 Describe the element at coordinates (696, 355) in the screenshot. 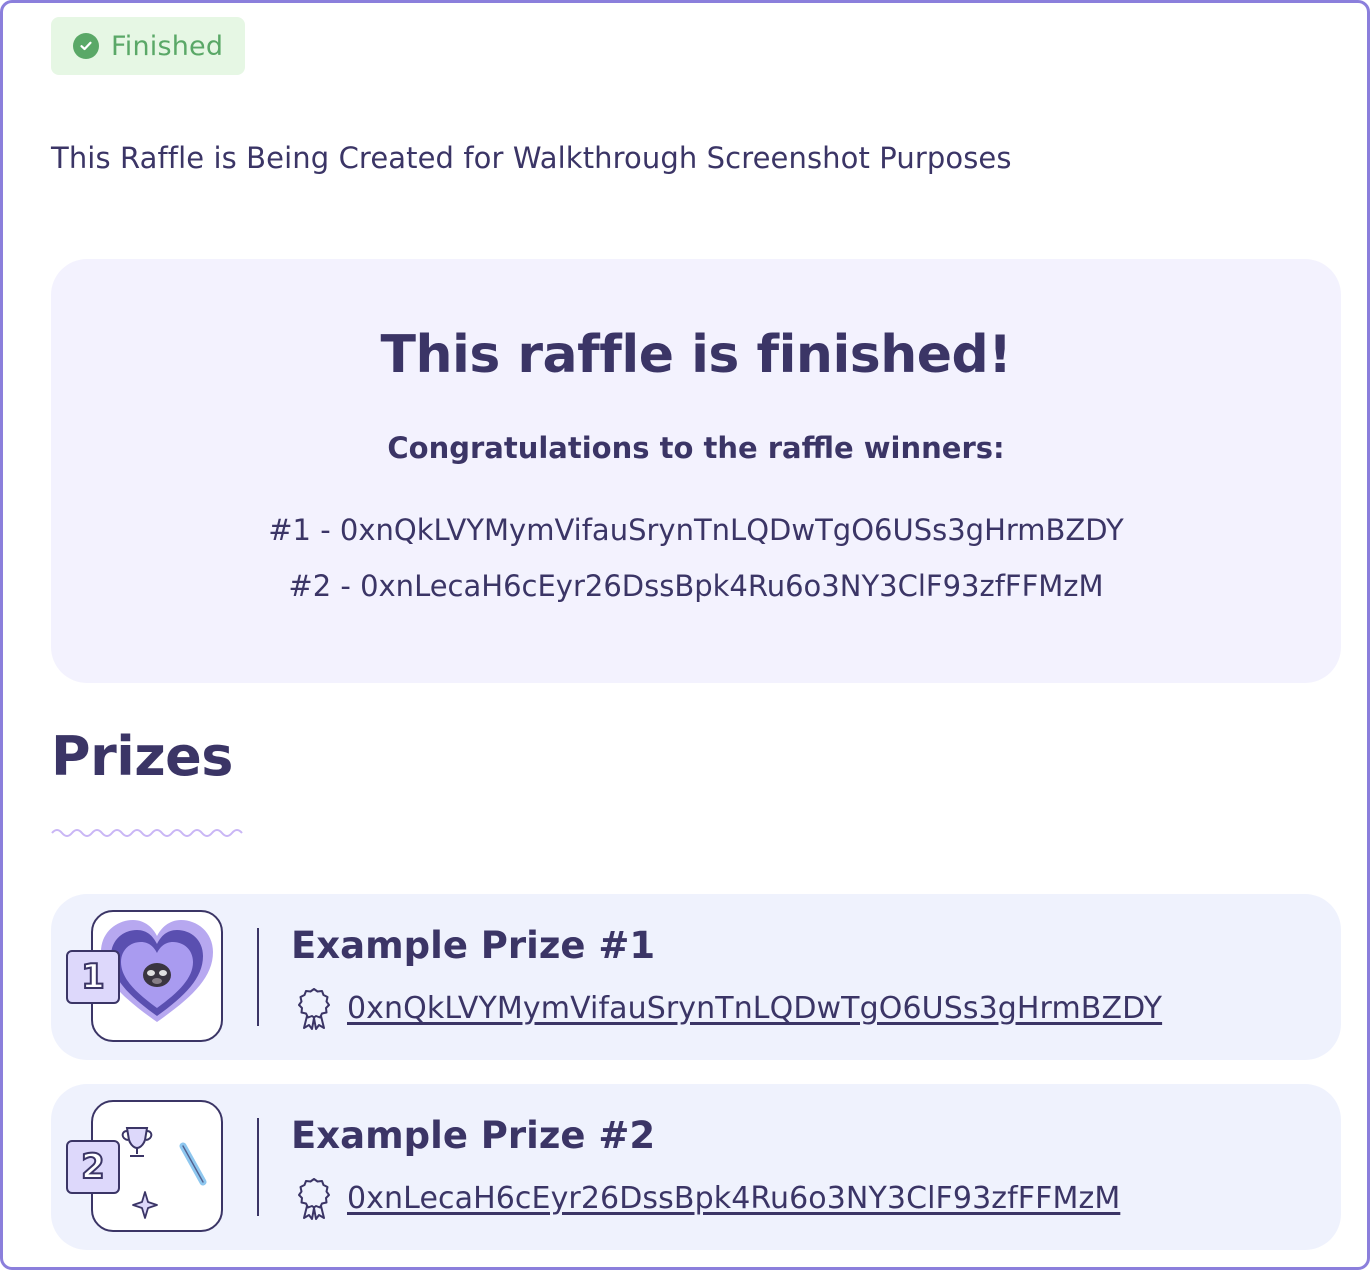

I see `result-heading: This raffle is finished!` at that location.